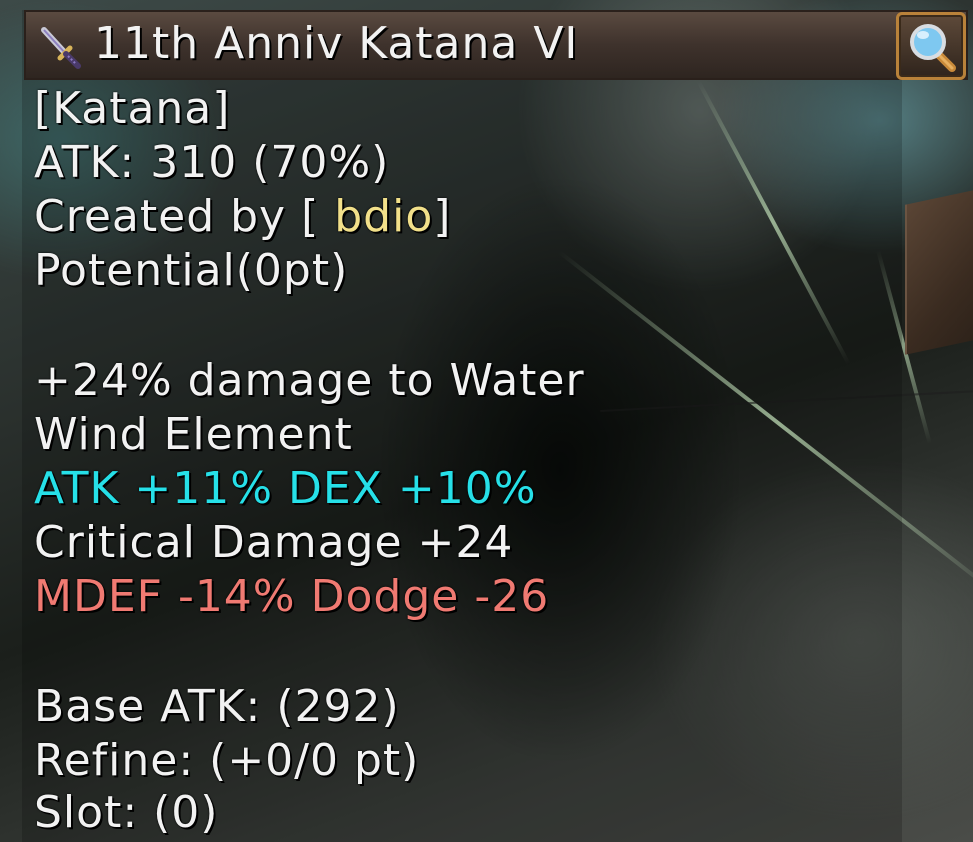  Describe the element at coordinates (285, 488) in the screenshot. I see `item-bonus-stats: ATK +11% DEX +10%` at that location.